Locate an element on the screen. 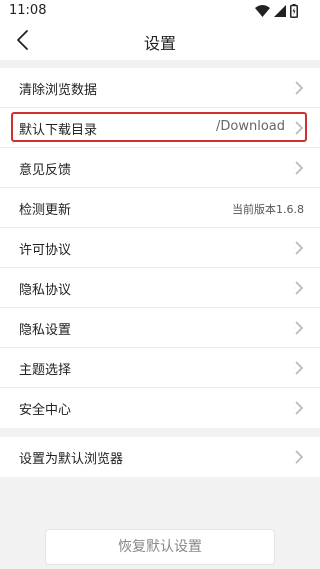 Image resolution: width=320 pixels, height=569 pixels. page-title: 设置 is located at coordinates (159, 43).